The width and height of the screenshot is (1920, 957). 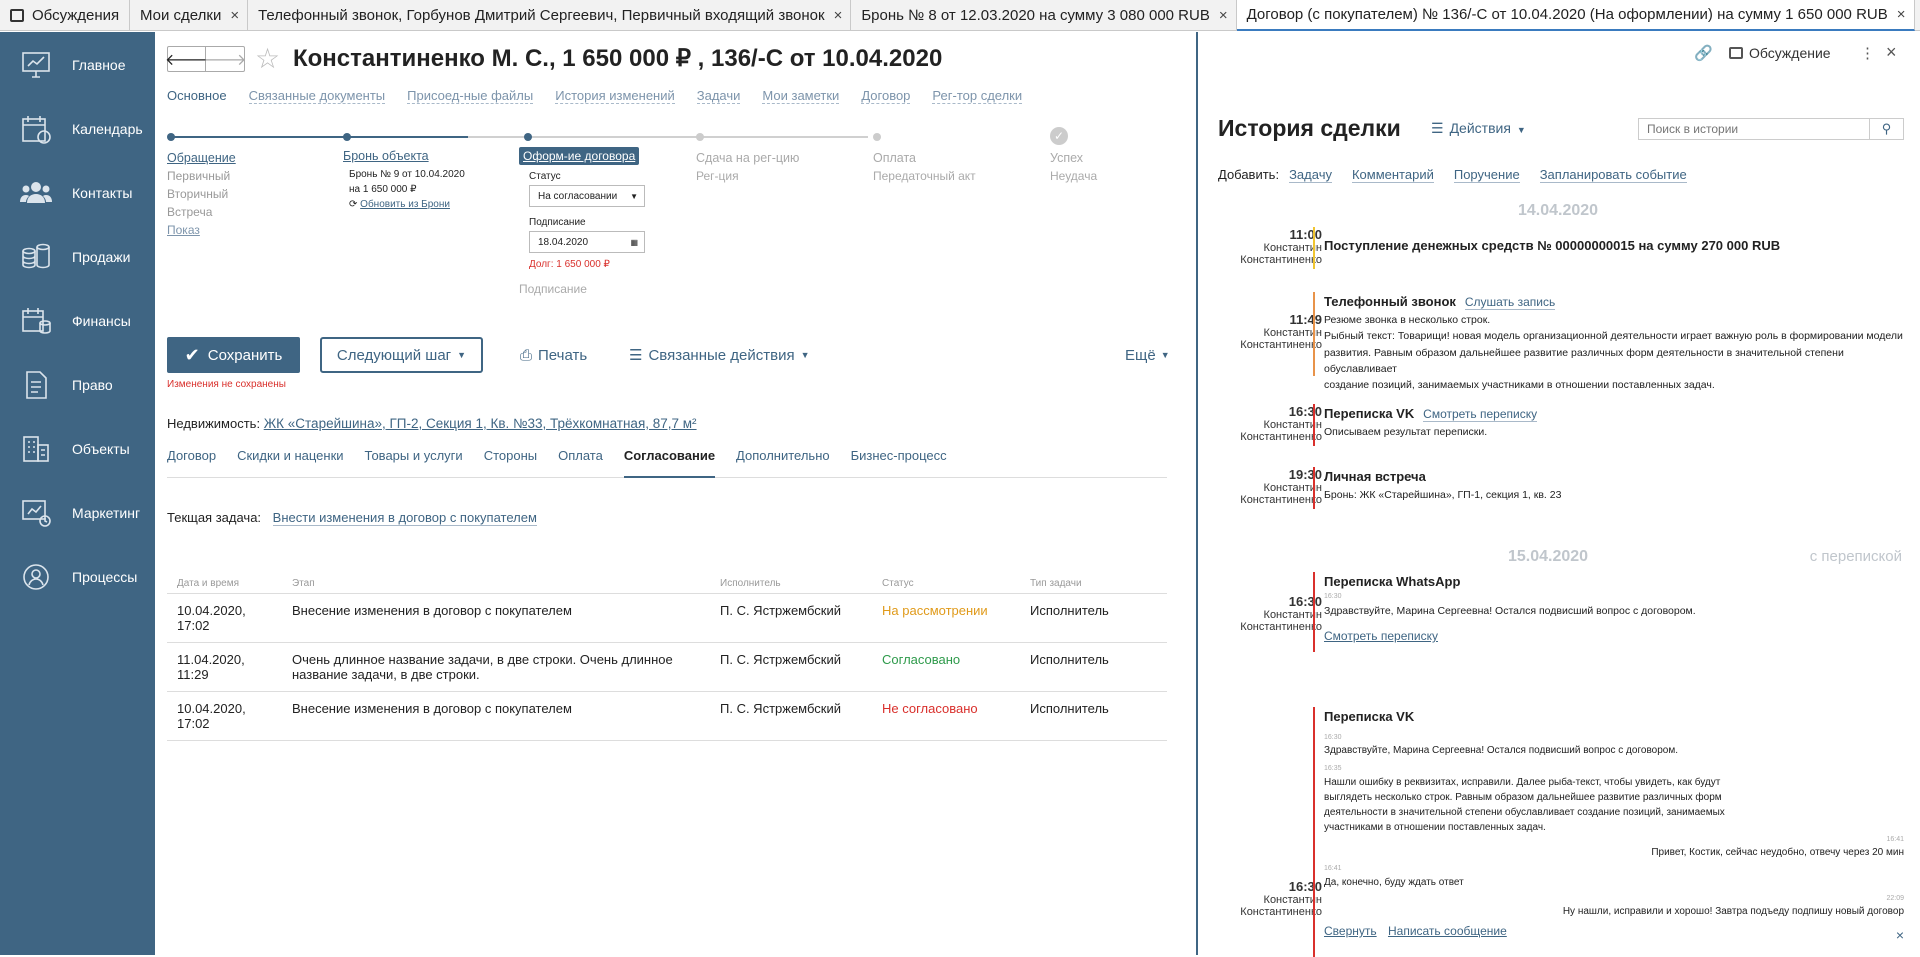 What do you see at coordinates (1059, 136) in the screenshot?
I see `success-check-icon: ✓` at bounding box center [1059, 136].